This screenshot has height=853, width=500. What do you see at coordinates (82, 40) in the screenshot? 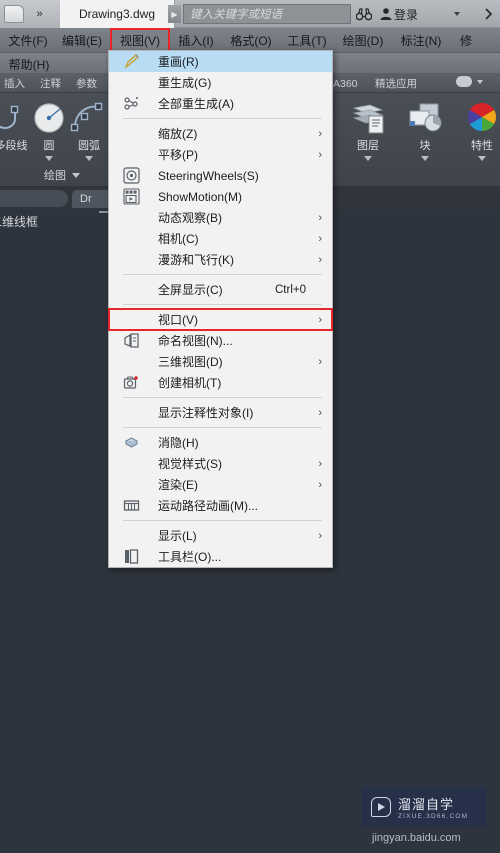
I see `menu-bar-item-1: 编辑(E)` at bounding box center [82, 40].